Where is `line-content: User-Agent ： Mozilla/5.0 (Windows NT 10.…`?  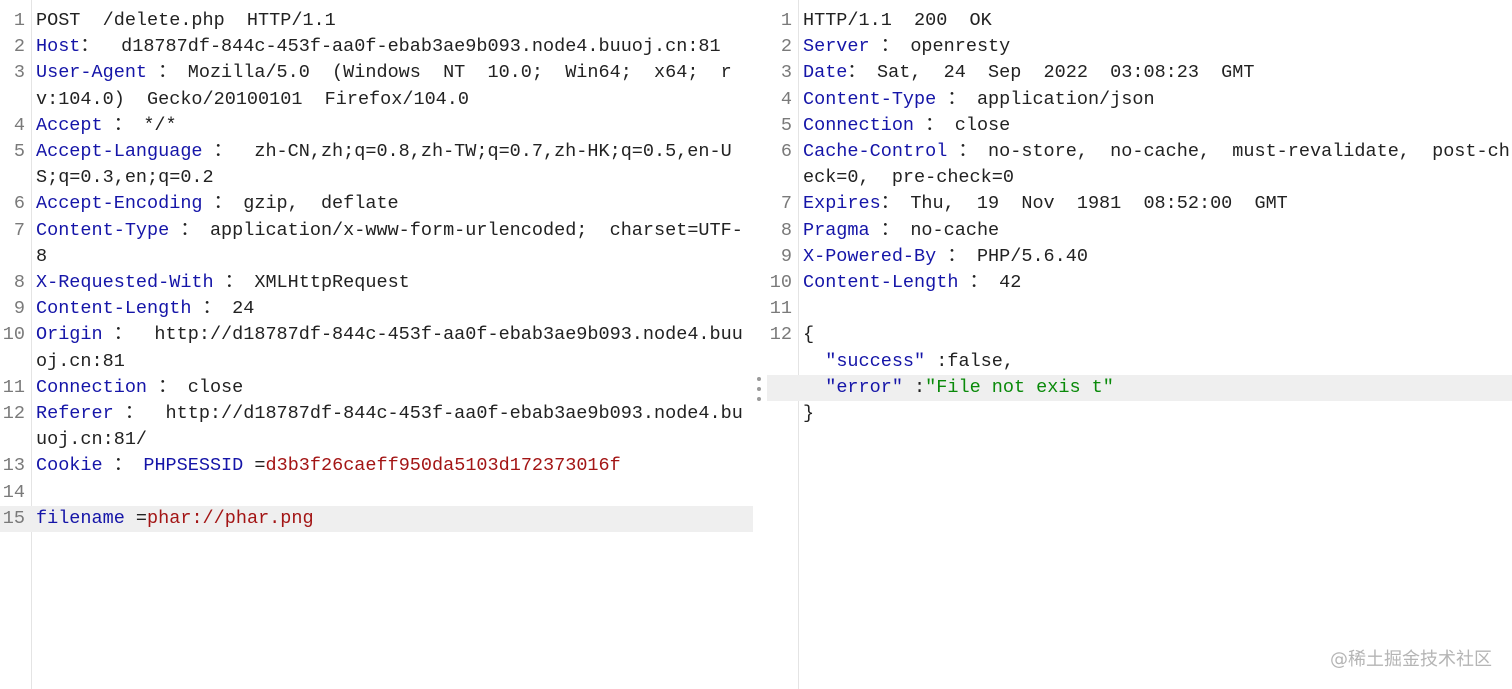 line-content: User-Agent ： Mozilla/5.0 (Windows NT 10.… is located at coordinates (376, 86).